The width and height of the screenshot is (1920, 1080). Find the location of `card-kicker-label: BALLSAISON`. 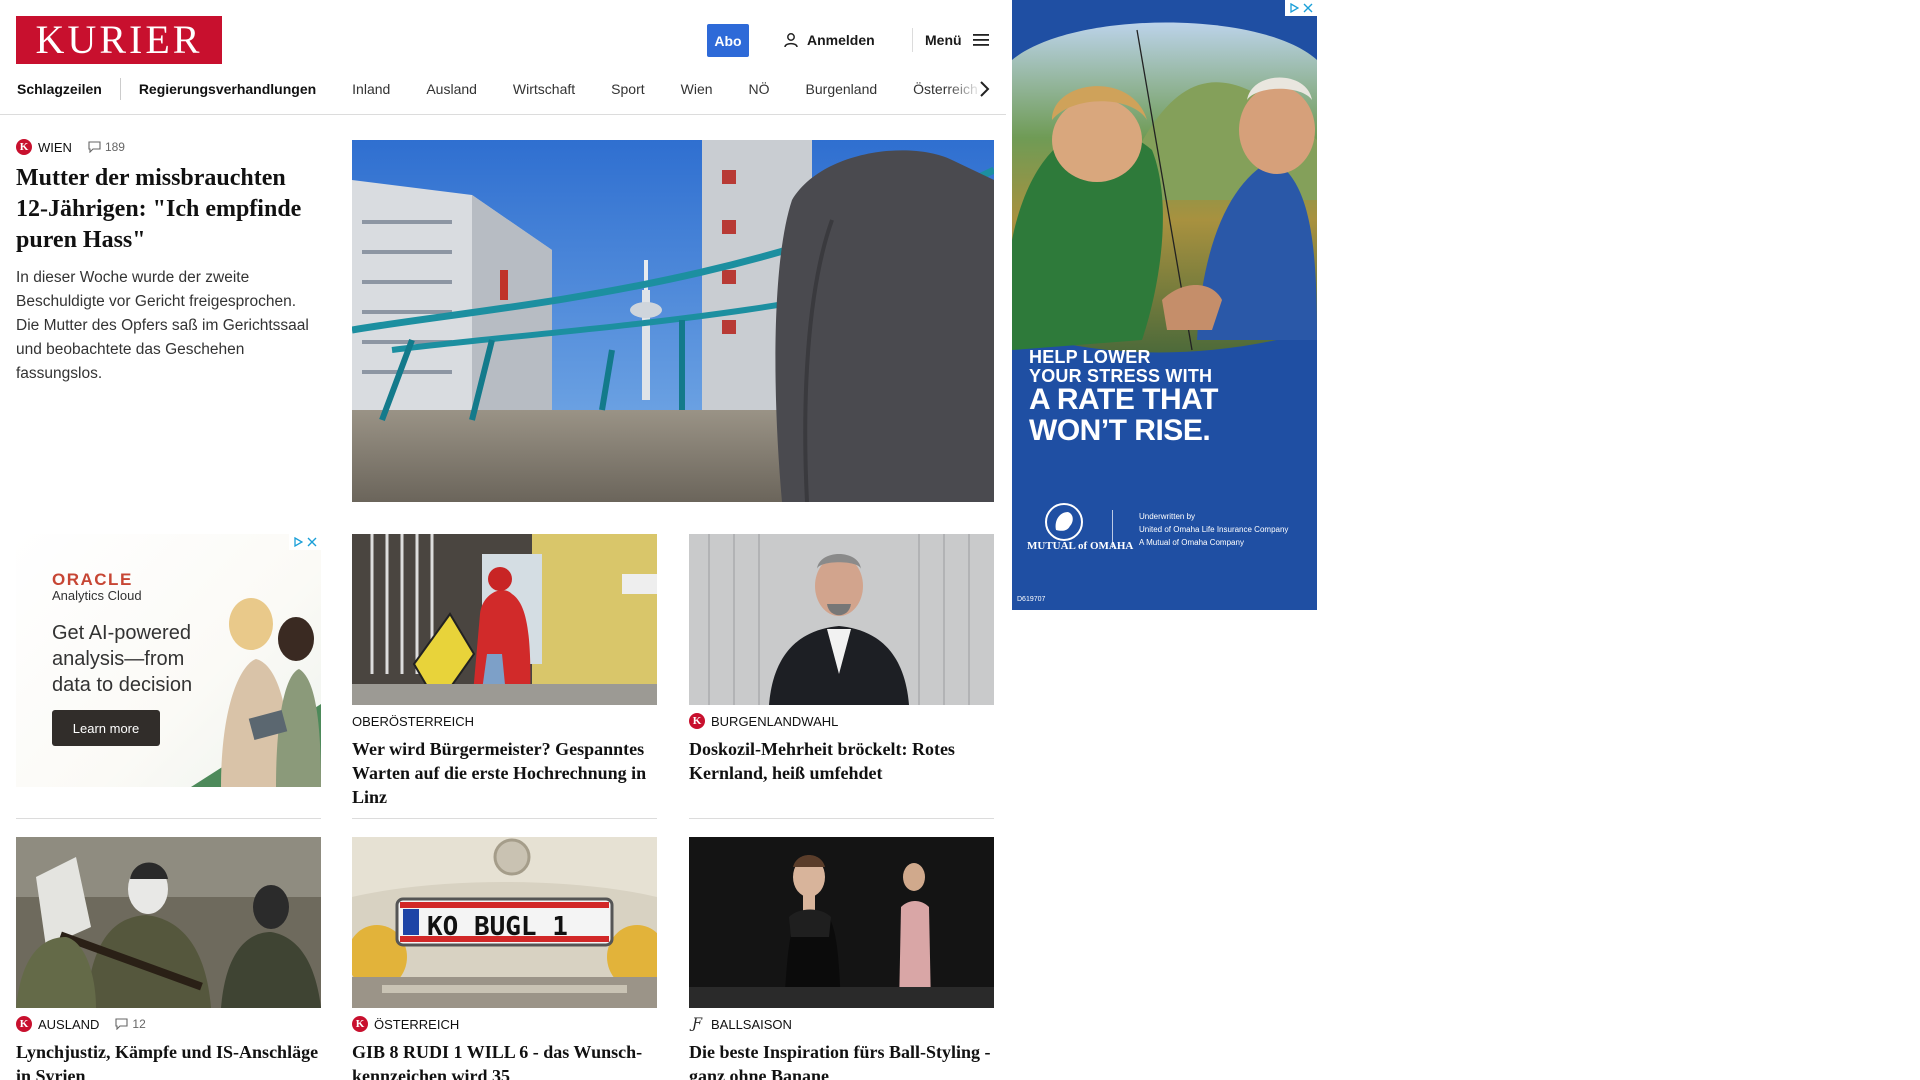

card-kicker-label: BALLSAISON is located at coordinates (751, 1024).